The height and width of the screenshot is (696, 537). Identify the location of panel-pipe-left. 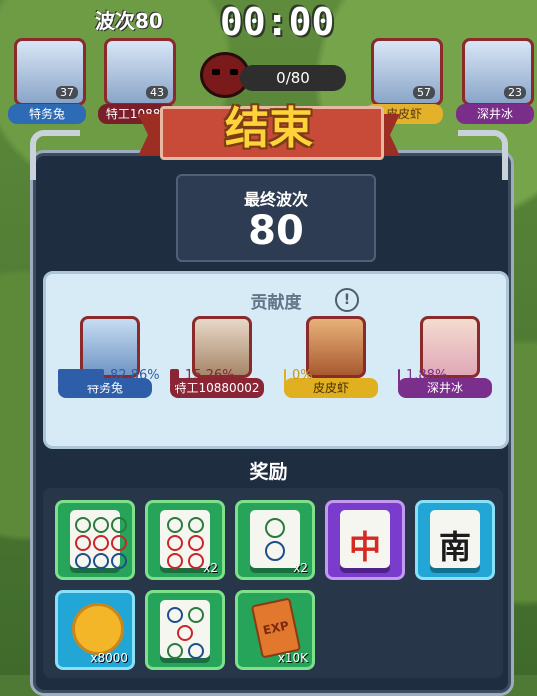
(55, 155).